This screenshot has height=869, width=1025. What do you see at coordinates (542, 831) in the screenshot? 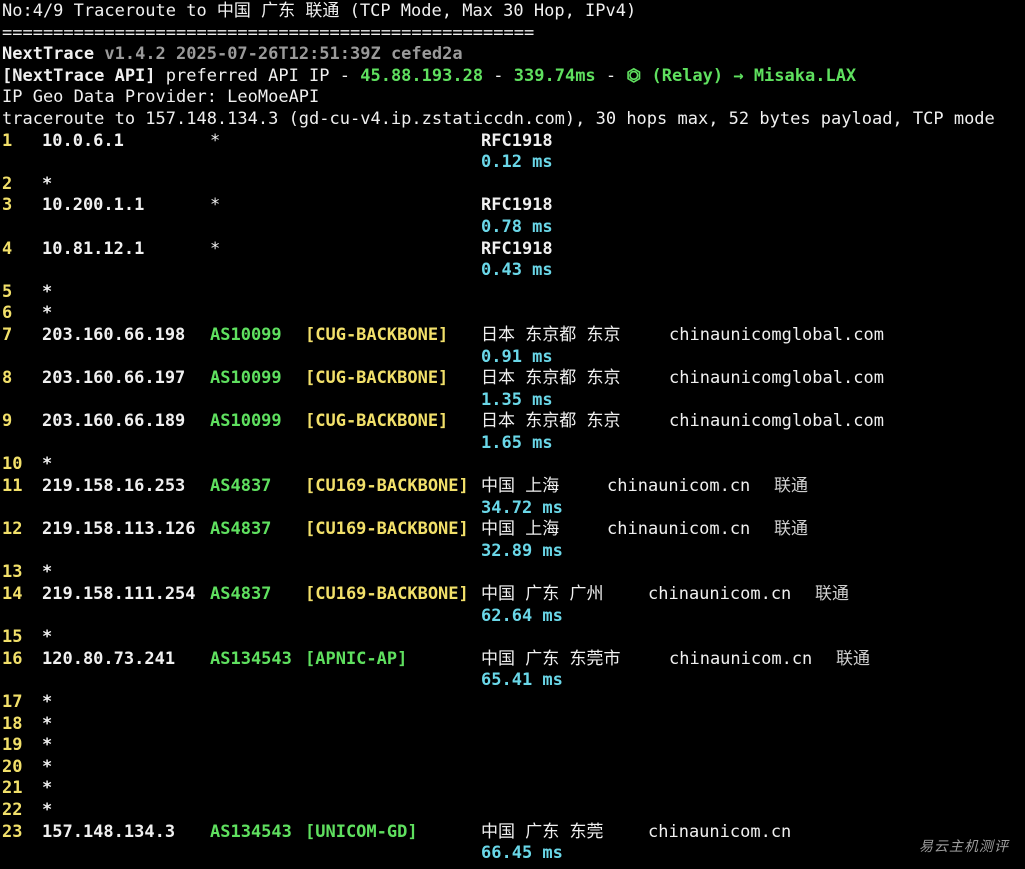
I see `hop-geo: 中国 广东 东莞` at bounding box center [542, 831].